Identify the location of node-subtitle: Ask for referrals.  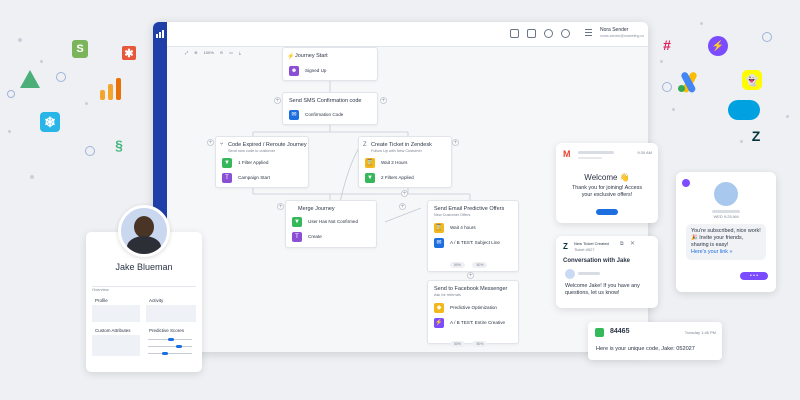
(447, 295).